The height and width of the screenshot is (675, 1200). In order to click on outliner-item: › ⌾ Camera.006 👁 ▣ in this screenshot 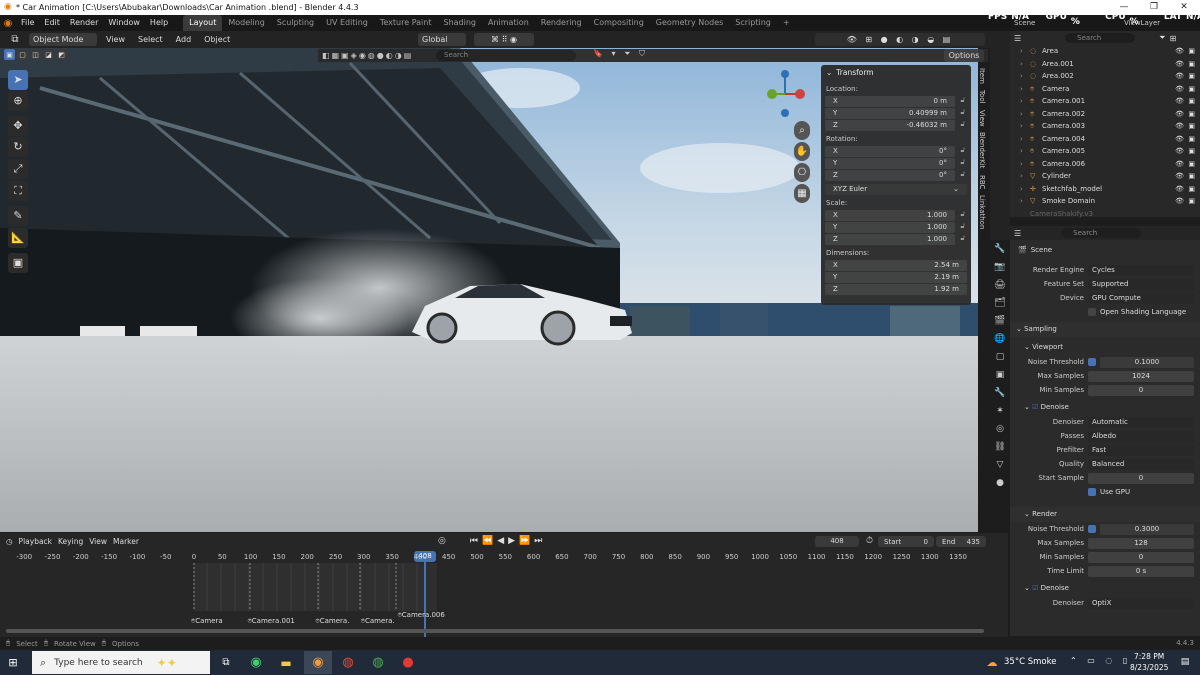, I will do `click(1105, 164)`.